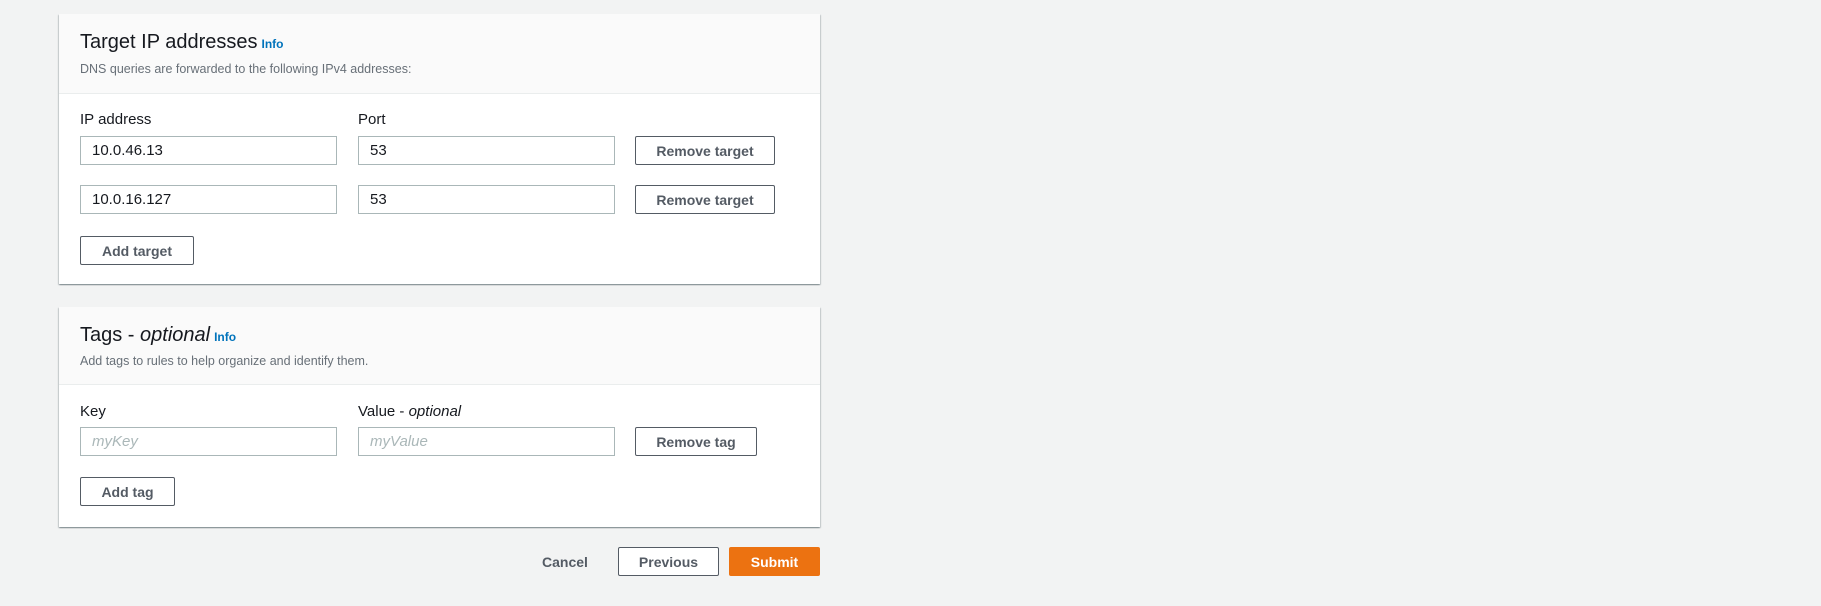 This screenshot has height=606, width=1821. Describe the element at coordinates (565, 561) in the screenshot. I see `cancel-button: Cancel` at that location.